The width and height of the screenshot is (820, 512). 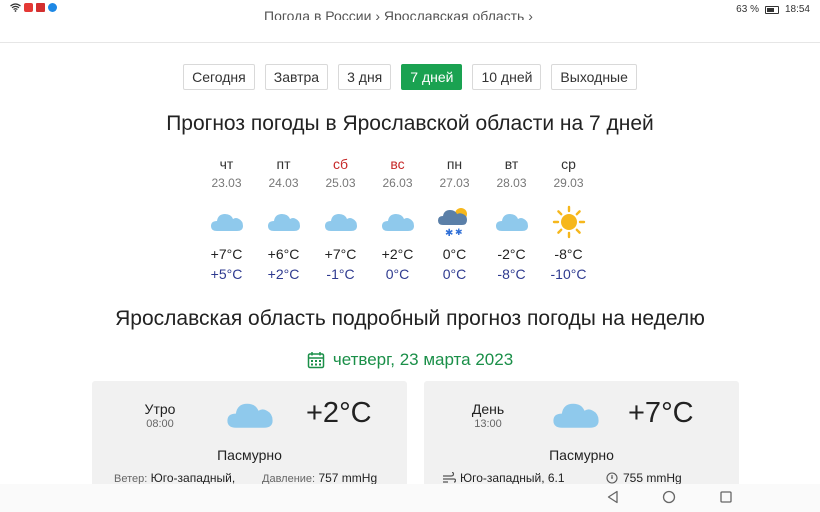 What do you see at coordinates (488, 424) in the screenshot?
I see `period-time: 13:00` at bounding box center [488, 424].